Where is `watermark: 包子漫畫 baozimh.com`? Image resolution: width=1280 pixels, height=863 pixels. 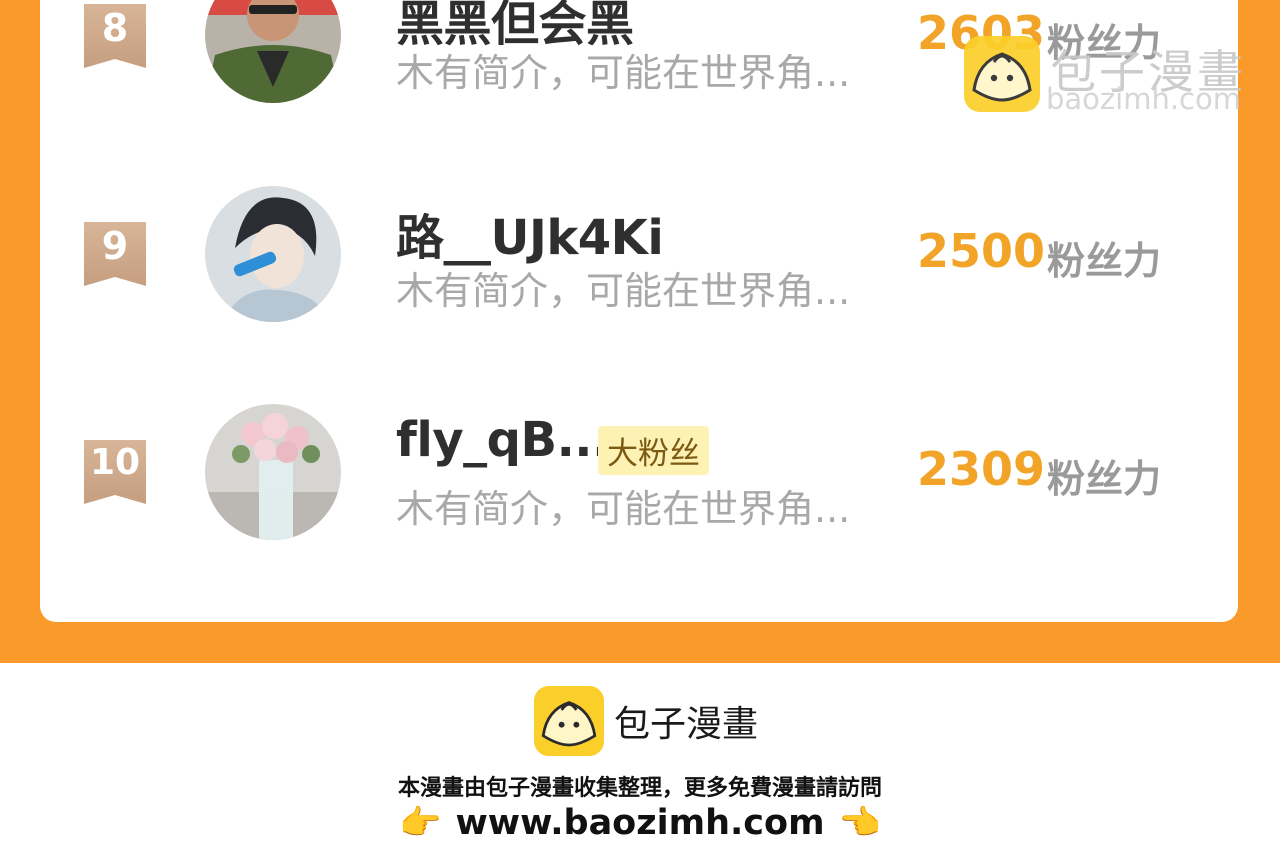
watermark: 包子漫畫 baozimh.com is located at coordinates (1109, 75).